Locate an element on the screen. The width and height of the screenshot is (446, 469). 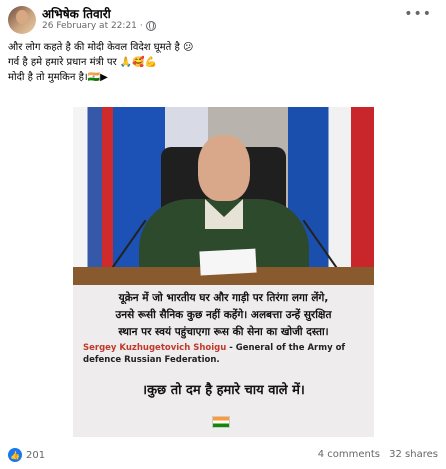
comments-count: 4 comments is located at coordinates (349, 454).